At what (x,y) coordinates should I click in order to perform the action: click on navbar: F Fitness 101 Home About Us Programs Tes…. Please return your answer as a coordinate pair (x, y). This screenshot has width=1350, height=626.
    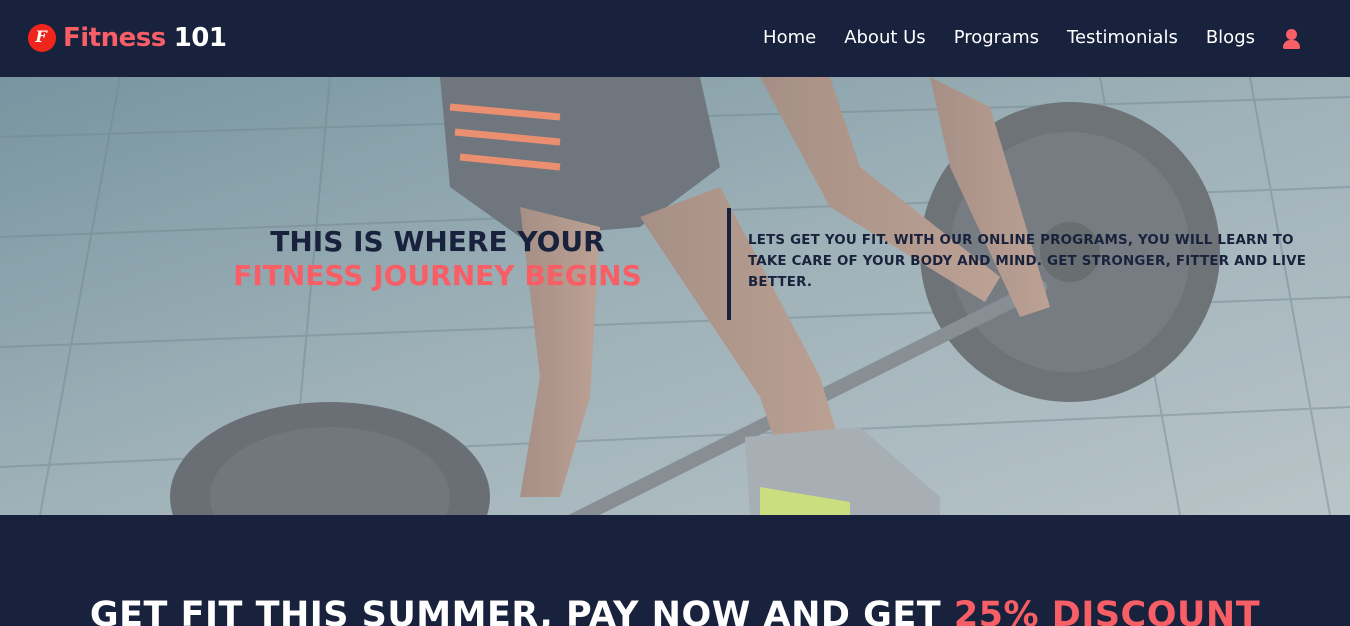
    Looking at the image, I should click on (675, 38).